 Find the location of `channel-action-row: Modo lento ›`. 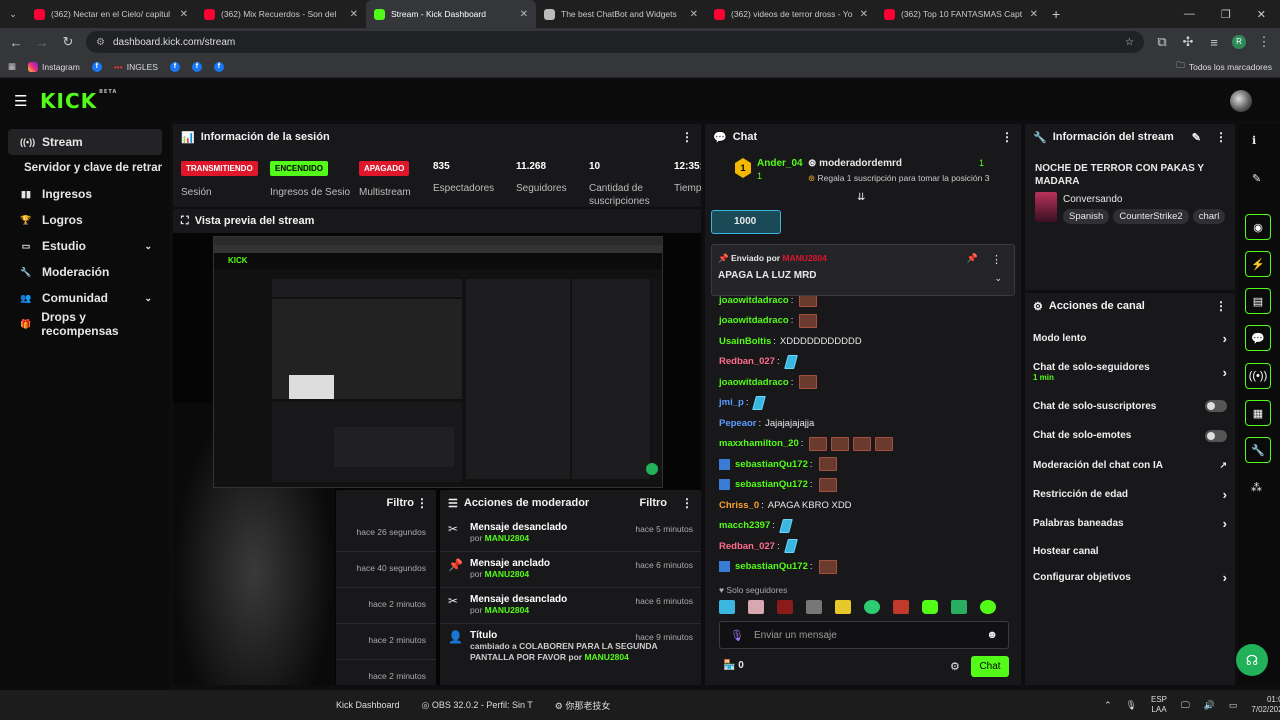

channel-action-row: Modo lento › is located at coordinates (1130, 338).